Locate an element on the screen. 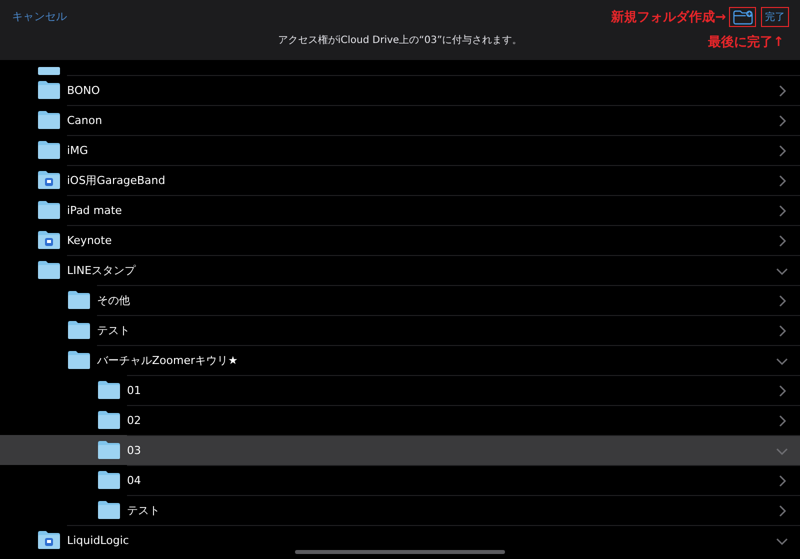 This screenshot has height=559, width=800. folder-row: iPad mate is located at coordinates (400, 210).